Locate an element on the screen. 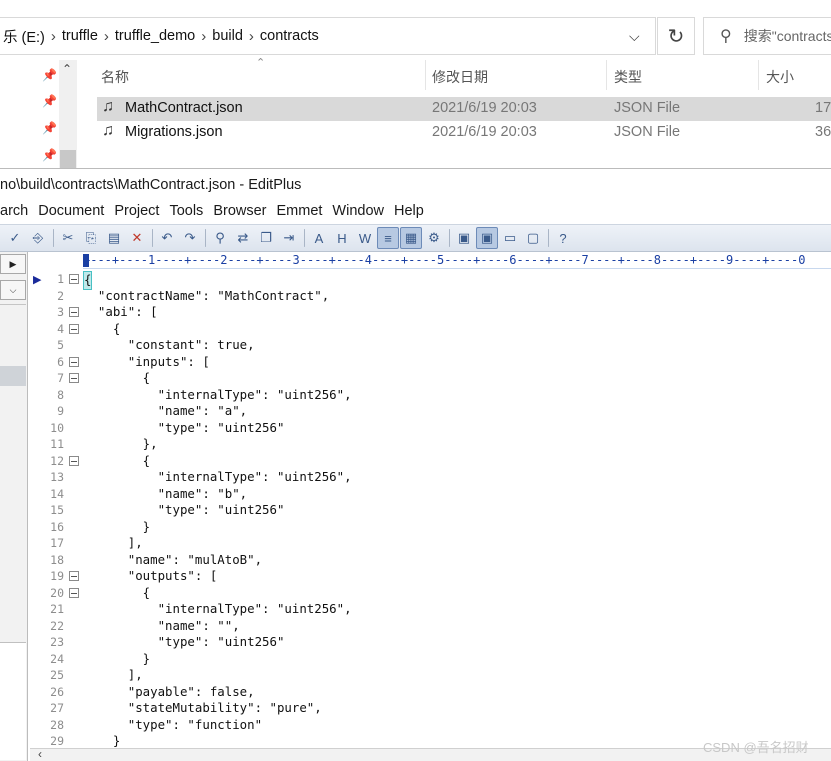  undo-icon: ↶ is located at coordinates (167, 238).